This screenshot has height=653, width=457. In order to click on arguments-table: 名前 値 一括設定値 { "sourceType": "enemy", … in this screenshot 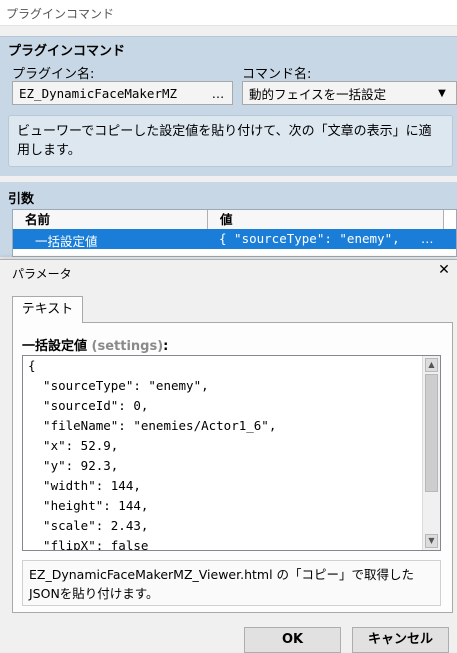, I will do `click(234, 233)`.